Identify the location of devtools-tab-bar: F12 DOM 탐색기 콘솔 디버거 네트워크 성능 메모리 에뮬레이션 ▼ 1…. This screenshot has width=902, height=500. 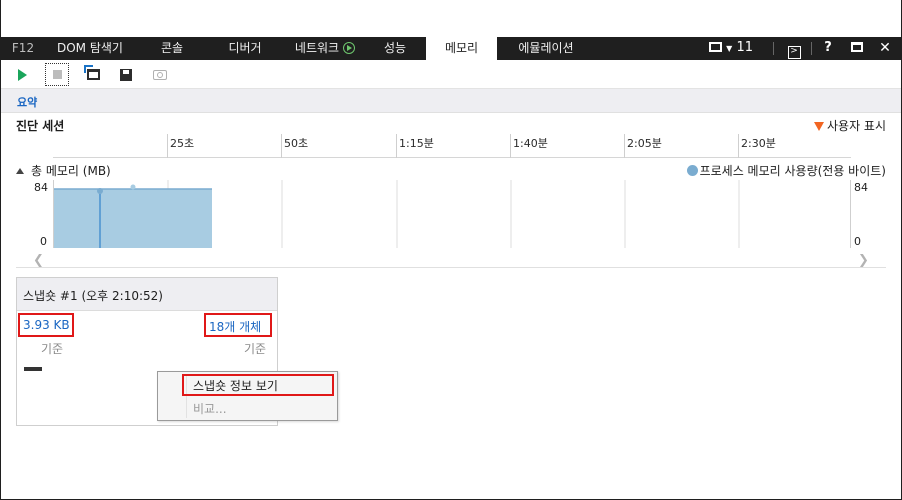
(451, 48).